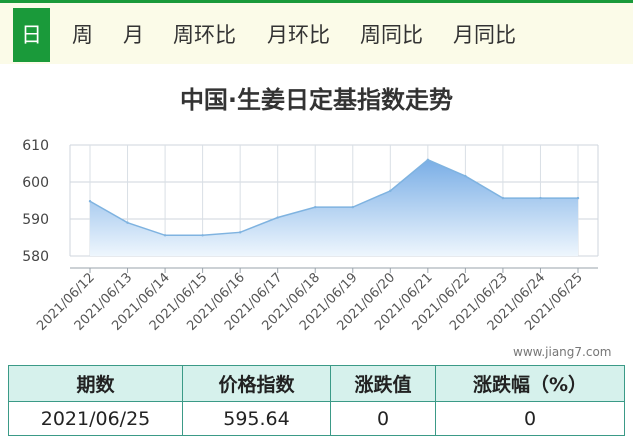 The height and width of the screenshot is (440, 633). Describe the element at coordinates (562, 352) in the screenshot. I see `watermark: www.jiang7.com` at that location.